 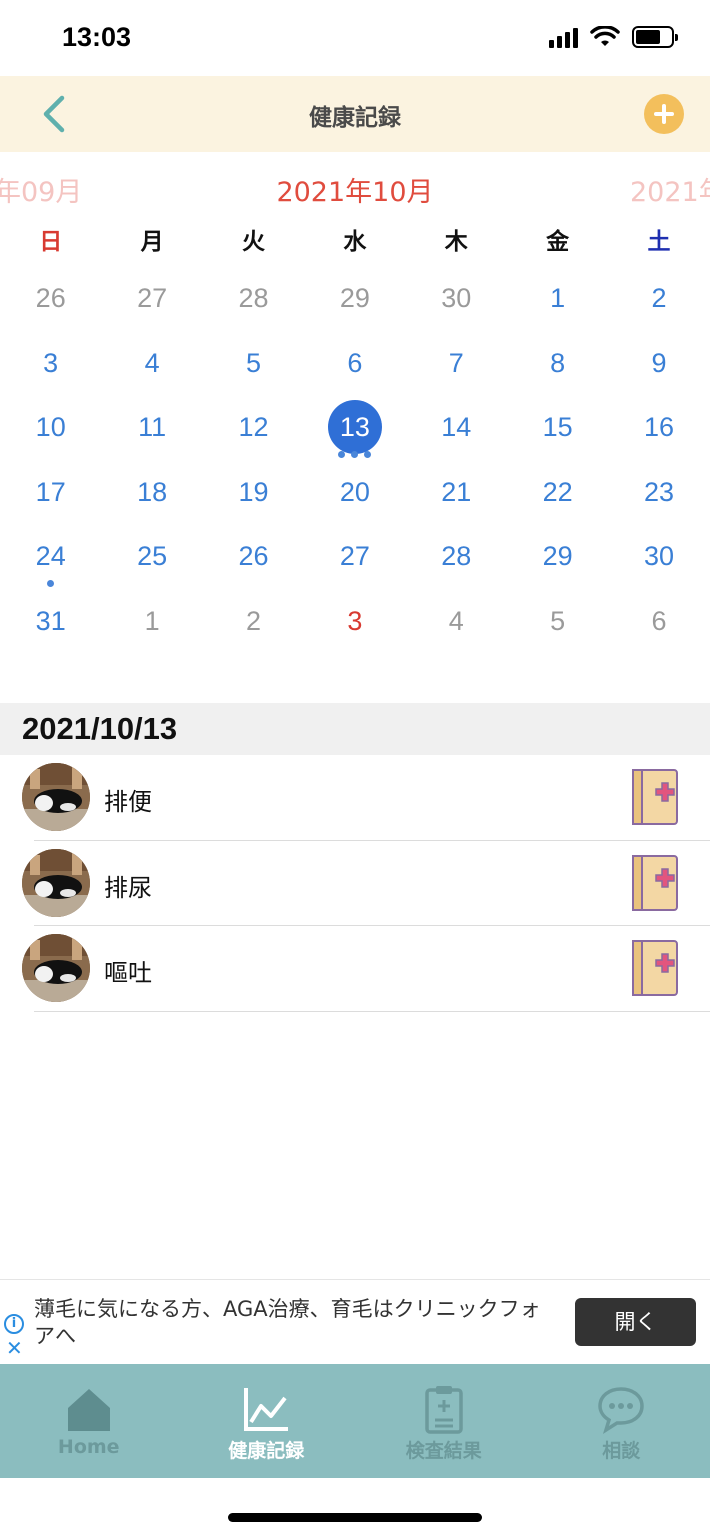 I want to click on calendar-day: 16, so click(x=658, y=429).